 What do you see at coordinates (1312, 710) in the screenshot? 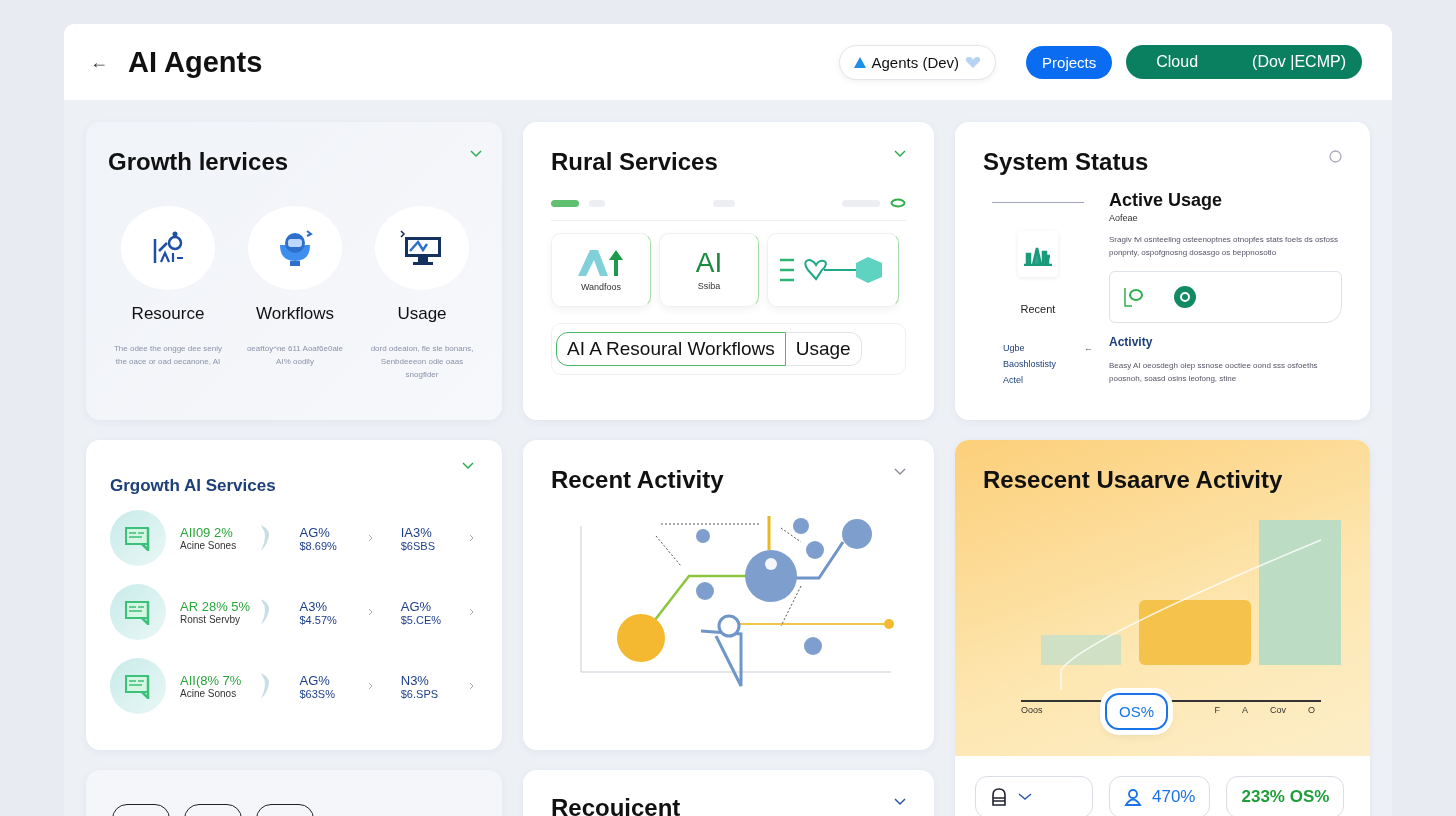
I see `axis-label: O` at bounding box center [1312, 710].